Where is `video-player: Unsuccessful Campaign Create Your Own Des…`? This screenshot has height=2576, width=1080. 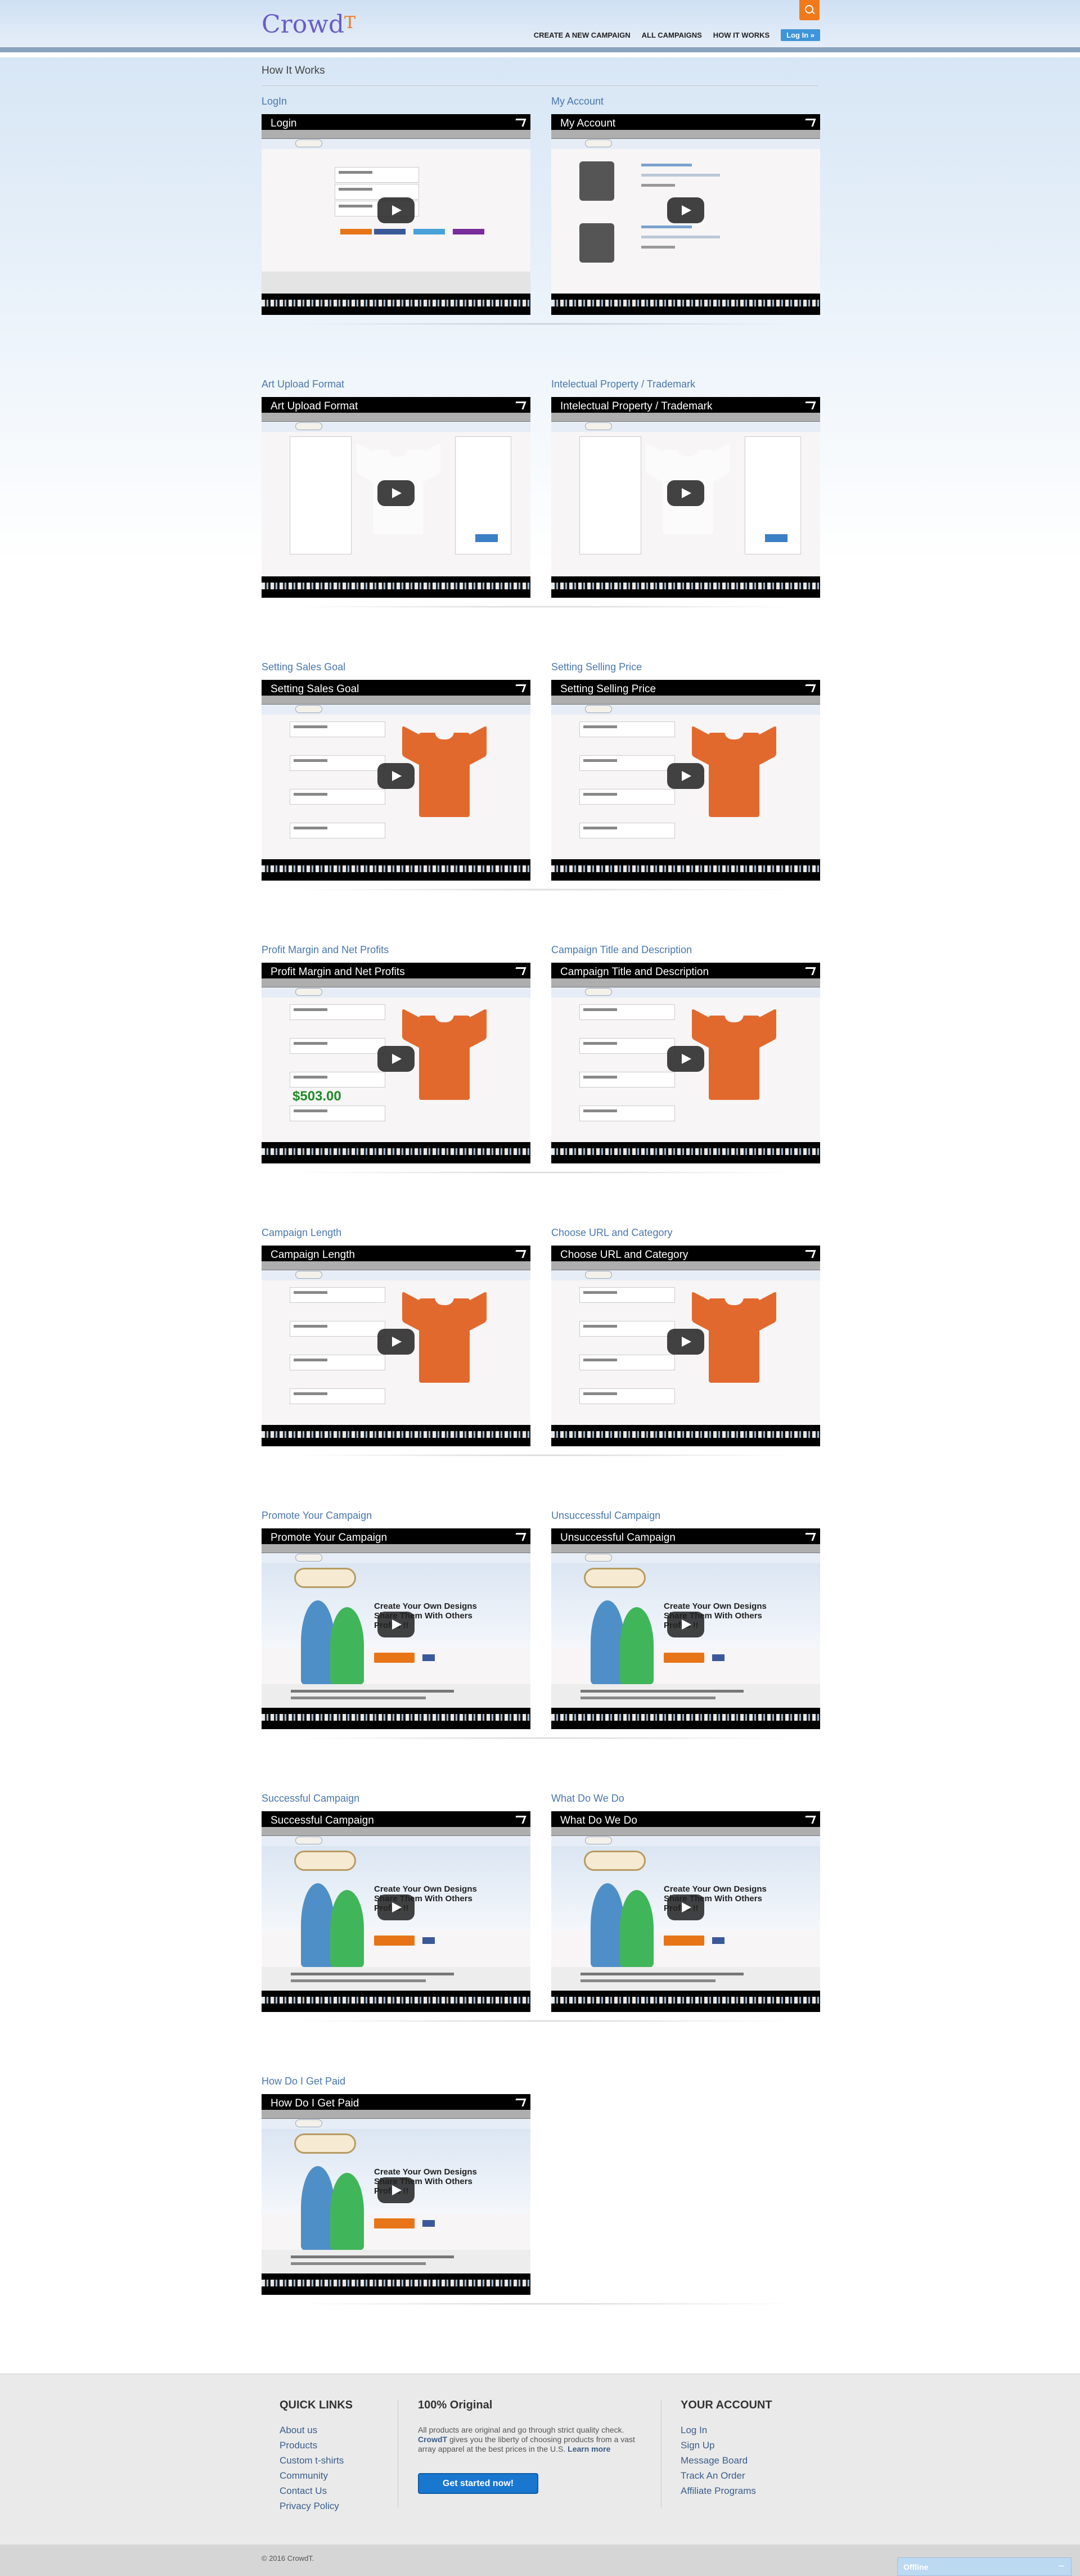 video-player: Unsuccessful Campaign Create Your Own Des… is located at coordinates (685, 1629).